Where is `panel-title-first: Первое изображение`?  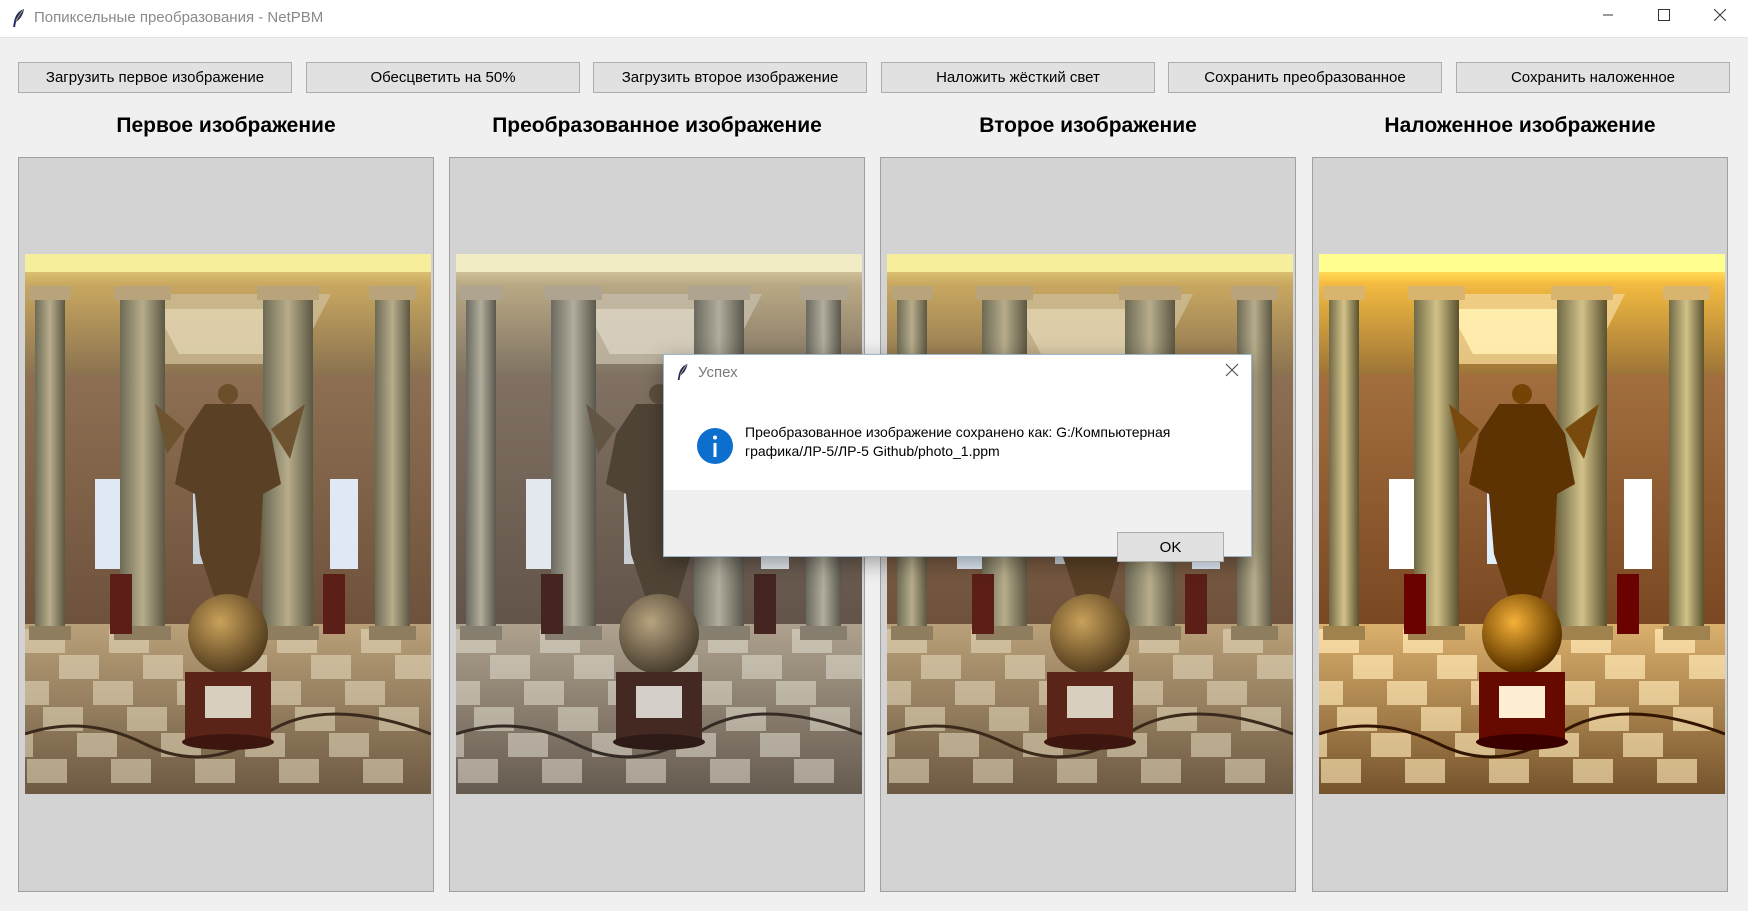
panel-title-first: Первое изображение is located at coordinates (226, 125).